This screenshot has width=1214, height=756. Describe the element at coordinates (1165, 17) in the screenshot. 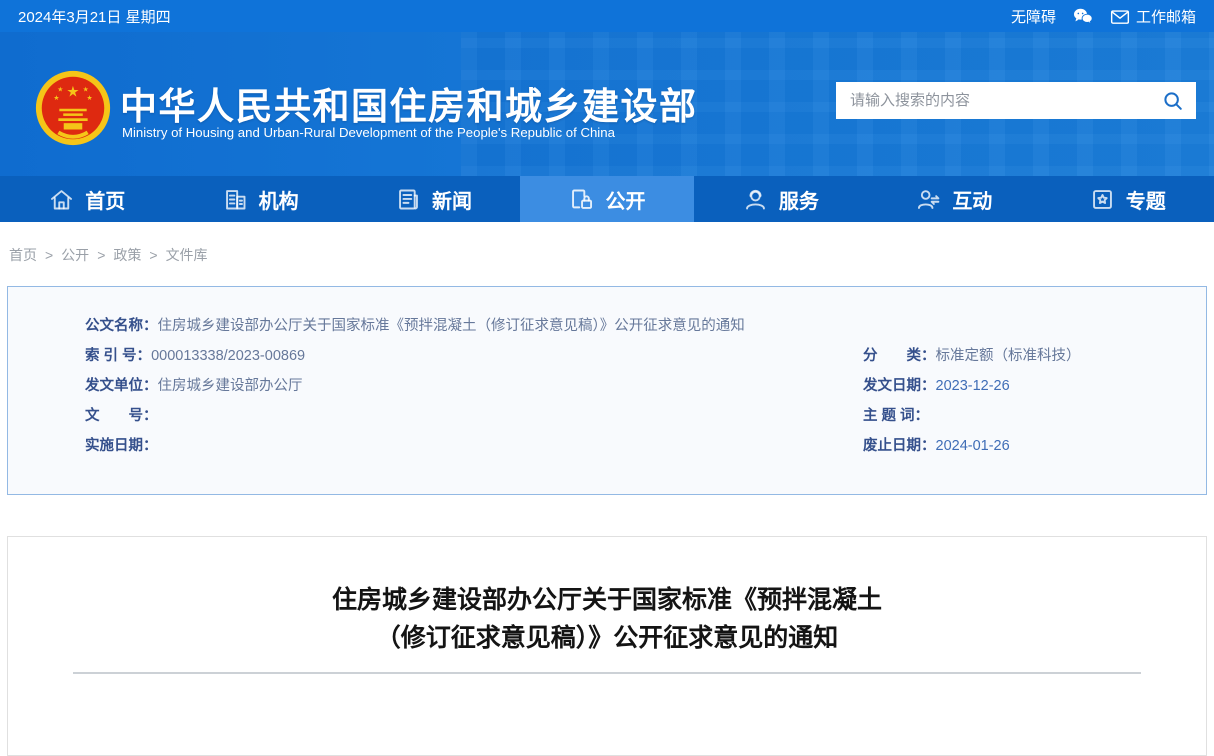

I see `work-mailbox-label: 工作邮箱` at that location.